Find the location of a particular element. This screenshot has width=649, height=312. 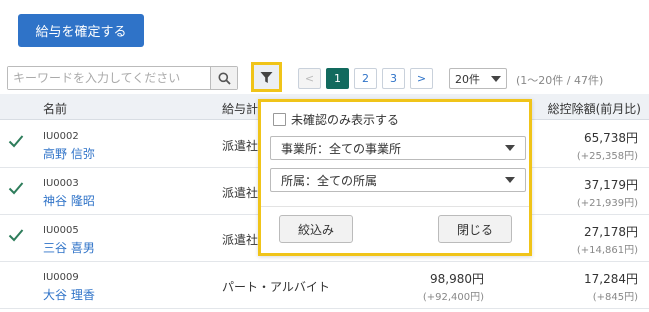

page-button-2: 2 is located at coordinates (365, 78).